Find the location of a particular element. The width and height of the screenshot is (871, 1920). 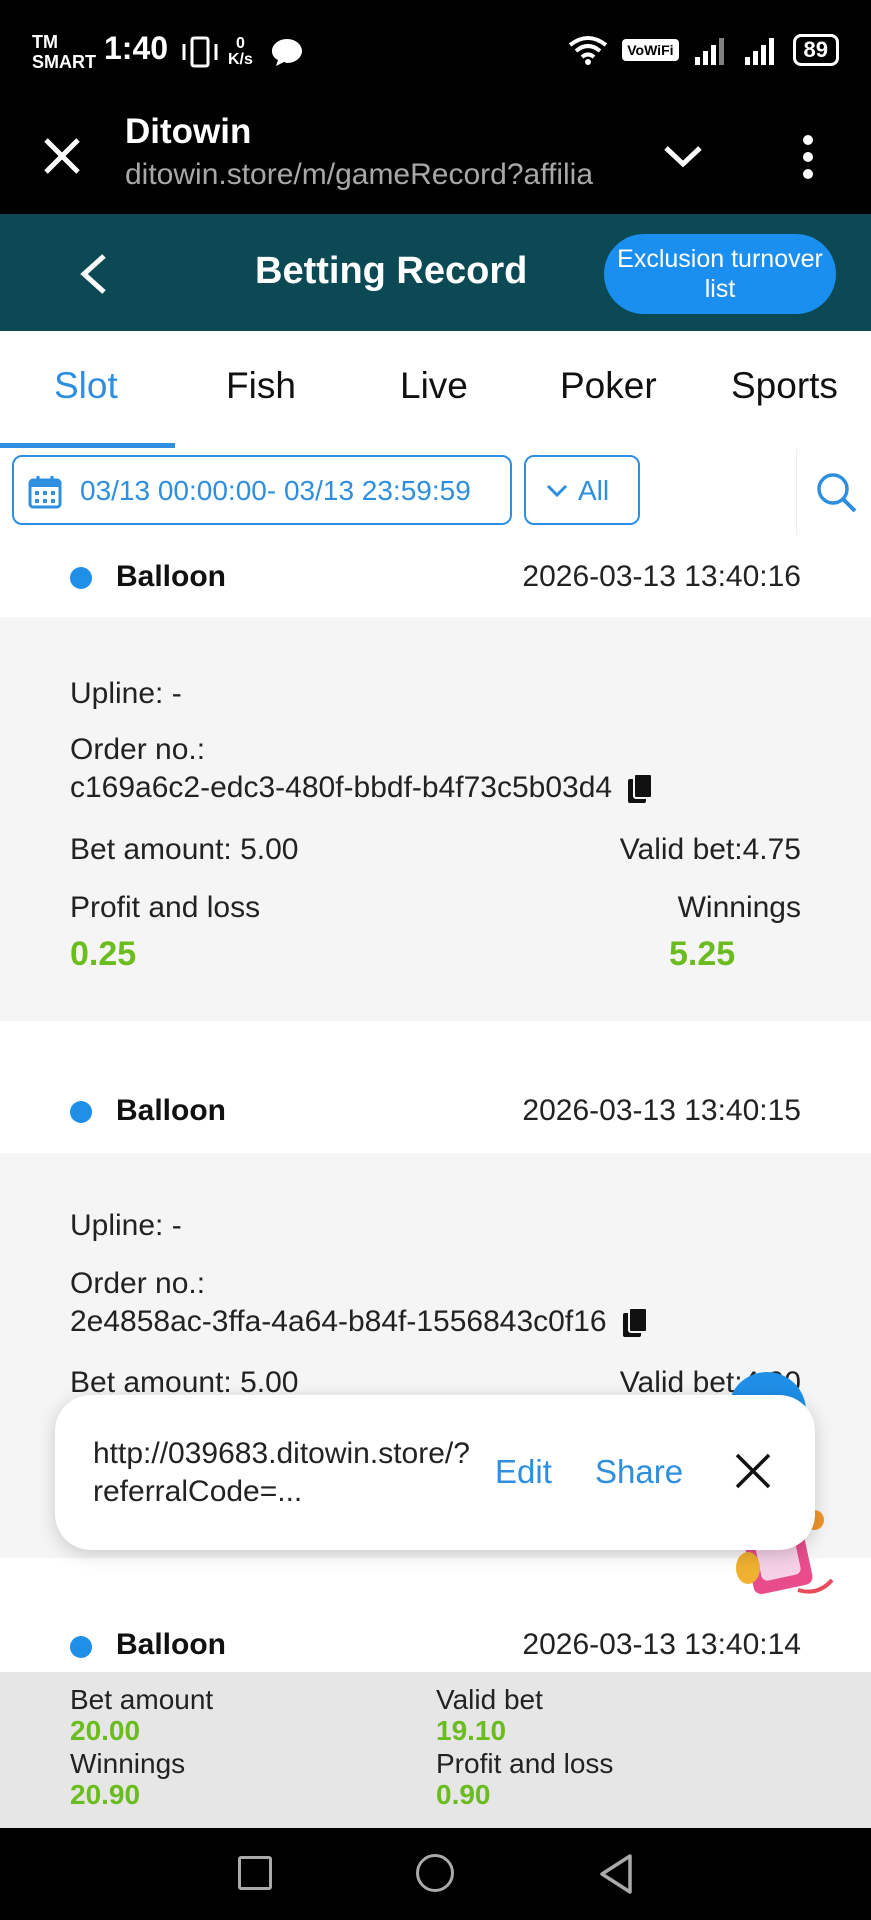

winnings-label: Winnings is located at coordinates (739, 907).